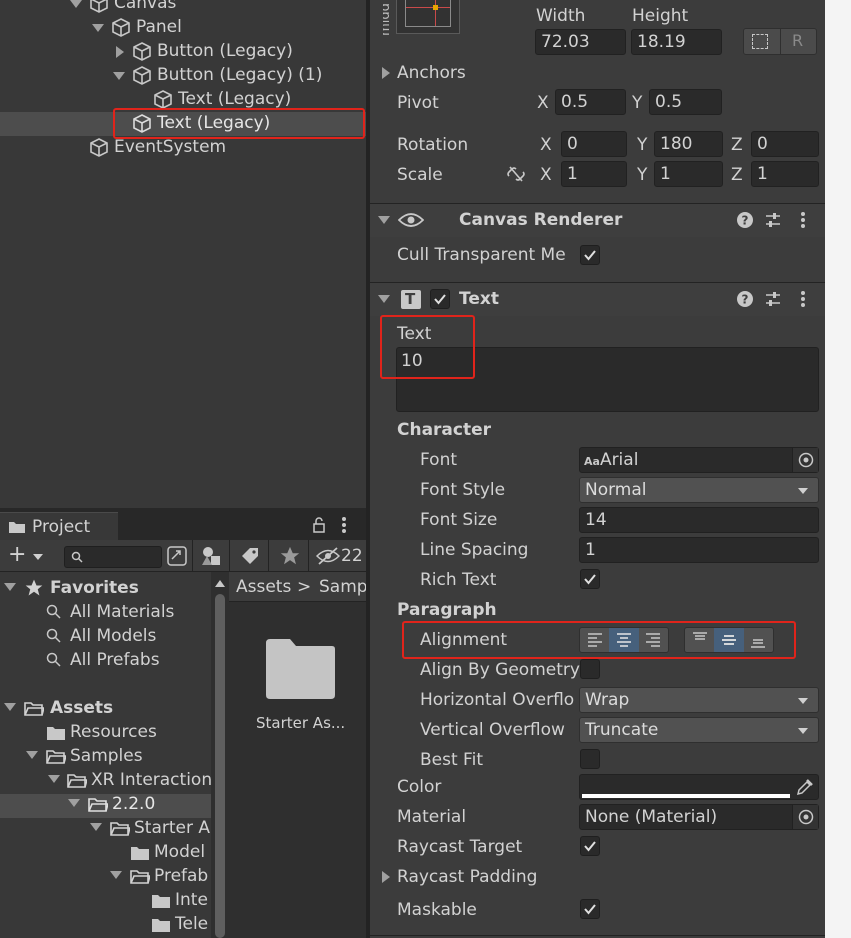 This screenshot has width=851, height=938. I want to click on hidden-packages-eye-icon, so click(328, 556).